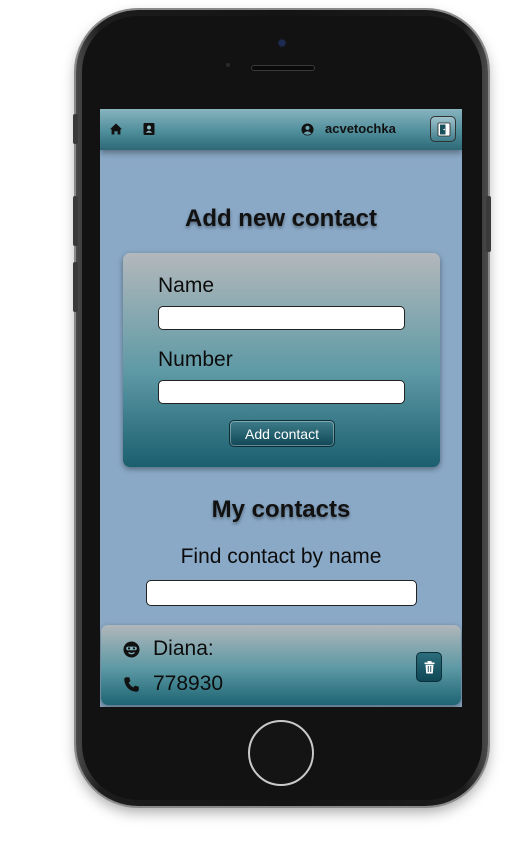 The image size is (532, 842). I want to click on trash-icon, so click(429, 667).